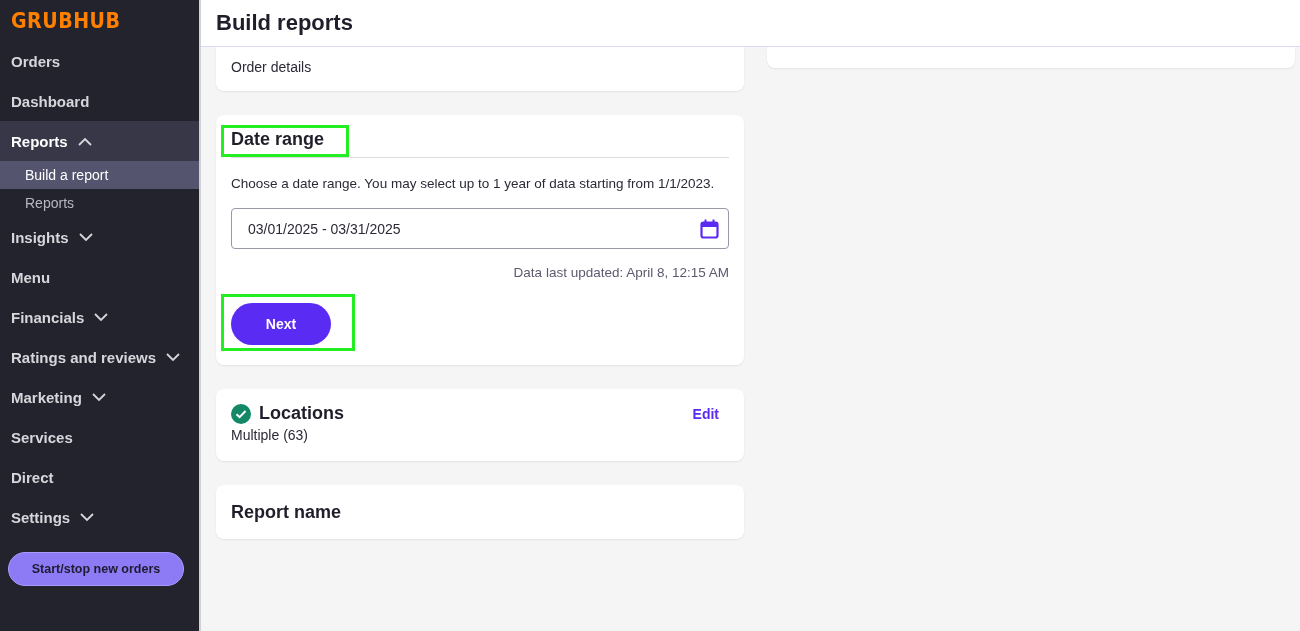 The image size is (1300, 631). I want to click on grubhub-logo: GRUBHUB, so click(99, 22).